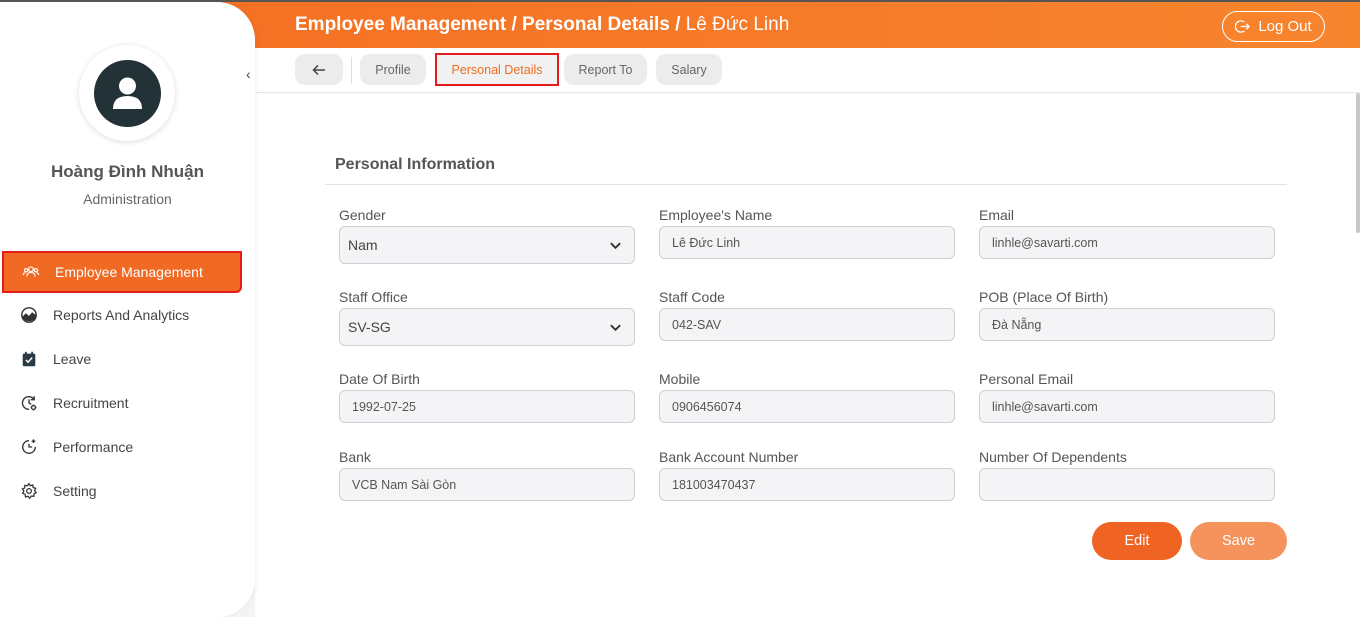 The width and height of the screenshot is (1360, 617). I want to click on bank-account-label: Bank Account Number, so click(729, 457).